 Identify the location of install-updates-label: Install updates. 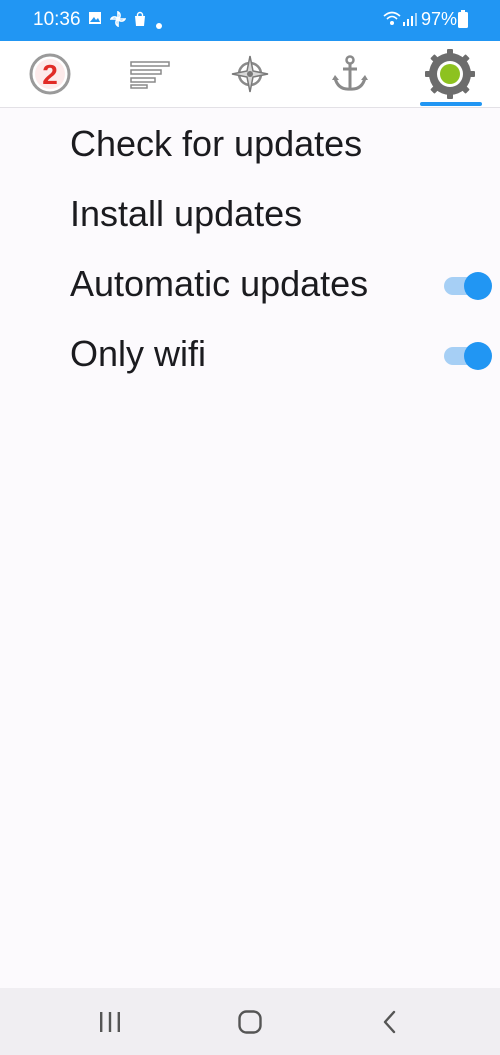
(186, 213).